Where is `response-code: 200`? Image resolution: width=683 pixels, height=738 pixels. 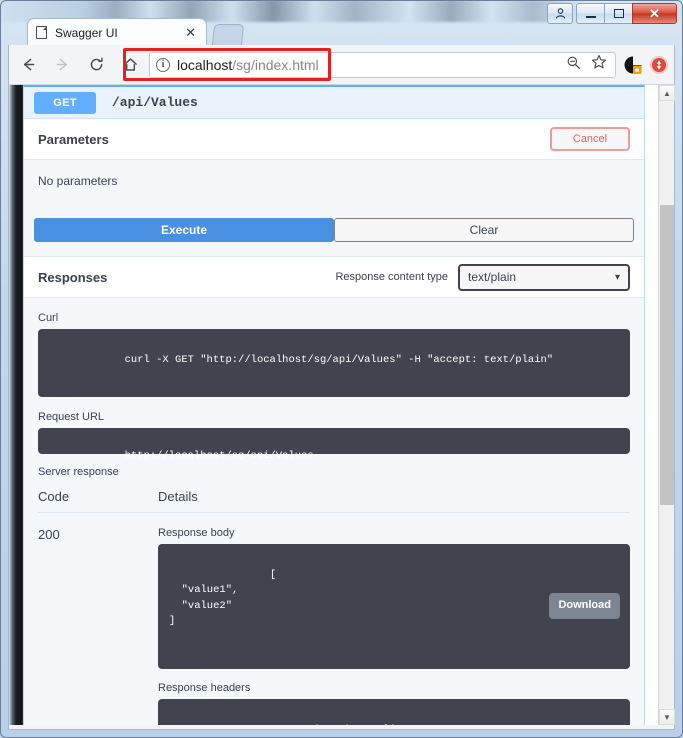 response-code: 200 is located at coordinates (49, 534).